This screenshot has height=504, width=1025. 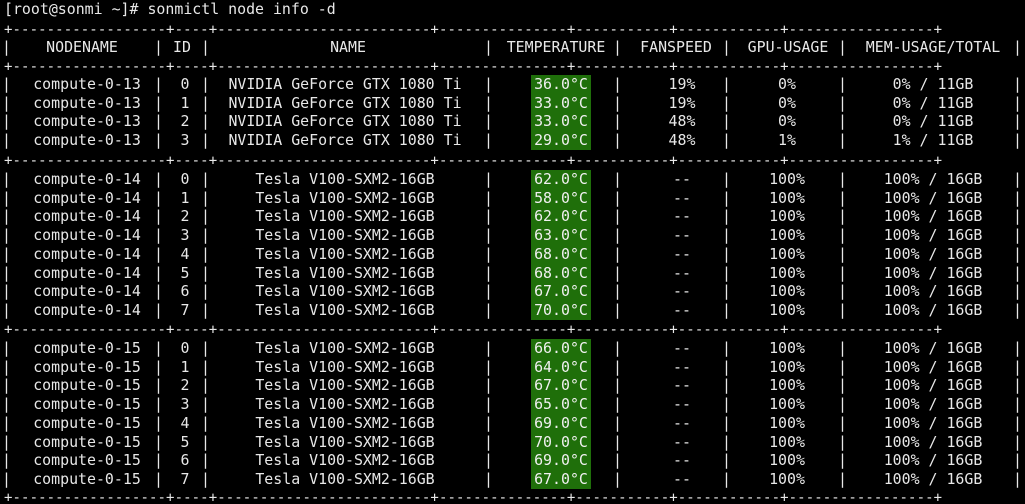 I want to click on cell-temperature: 64.0°C, so click(x=561, y=367).